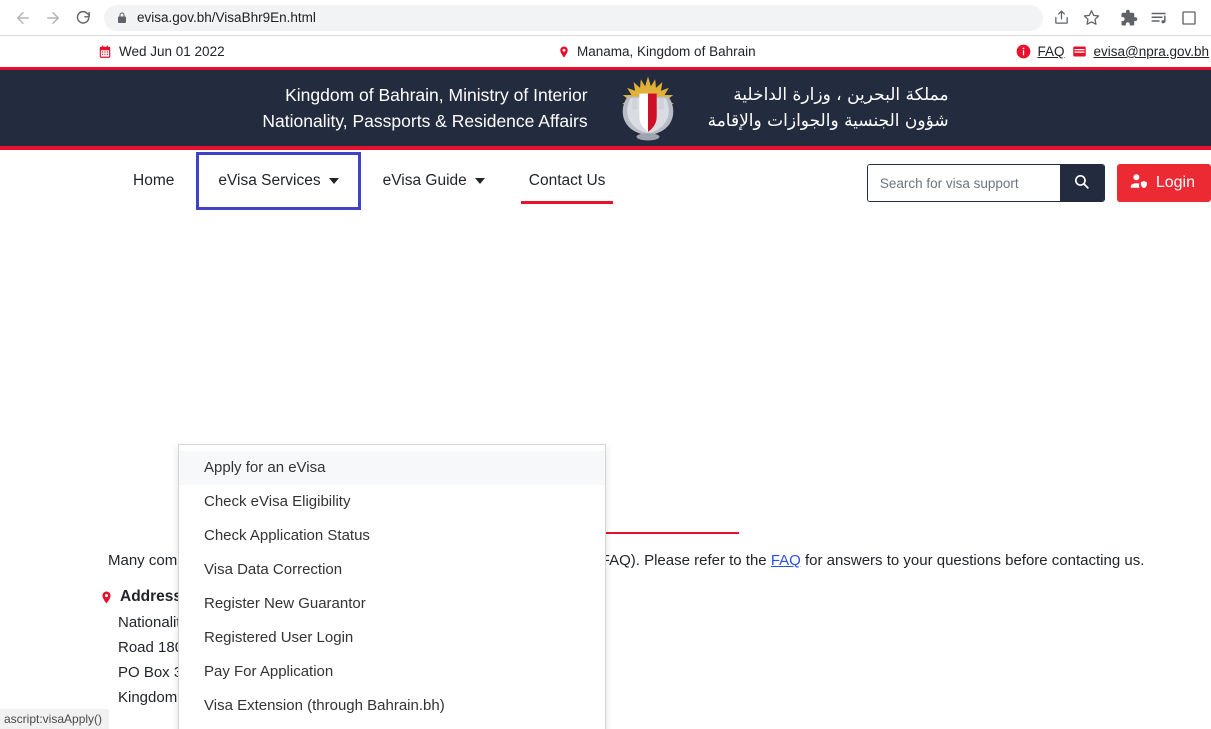 The height and width of the screenshot is (729, 1211). What do you see at coordinates (172, 51) in the screenshot?
I see `date-text: Wed Jun 01 2022` at bounding box center [172, 51].